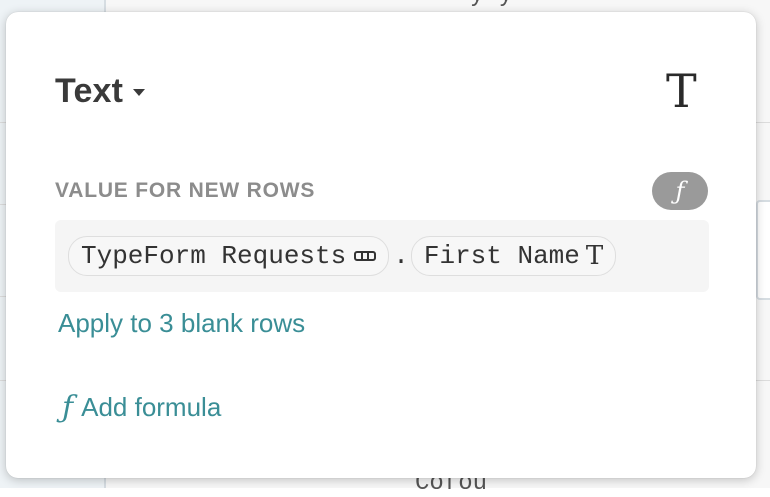 This screenshot has height=497, width=770. What do you see at coordinates (491, 4) in the screenshot?
I see `background-cell-text: y y` at bounding box center [491, 4].